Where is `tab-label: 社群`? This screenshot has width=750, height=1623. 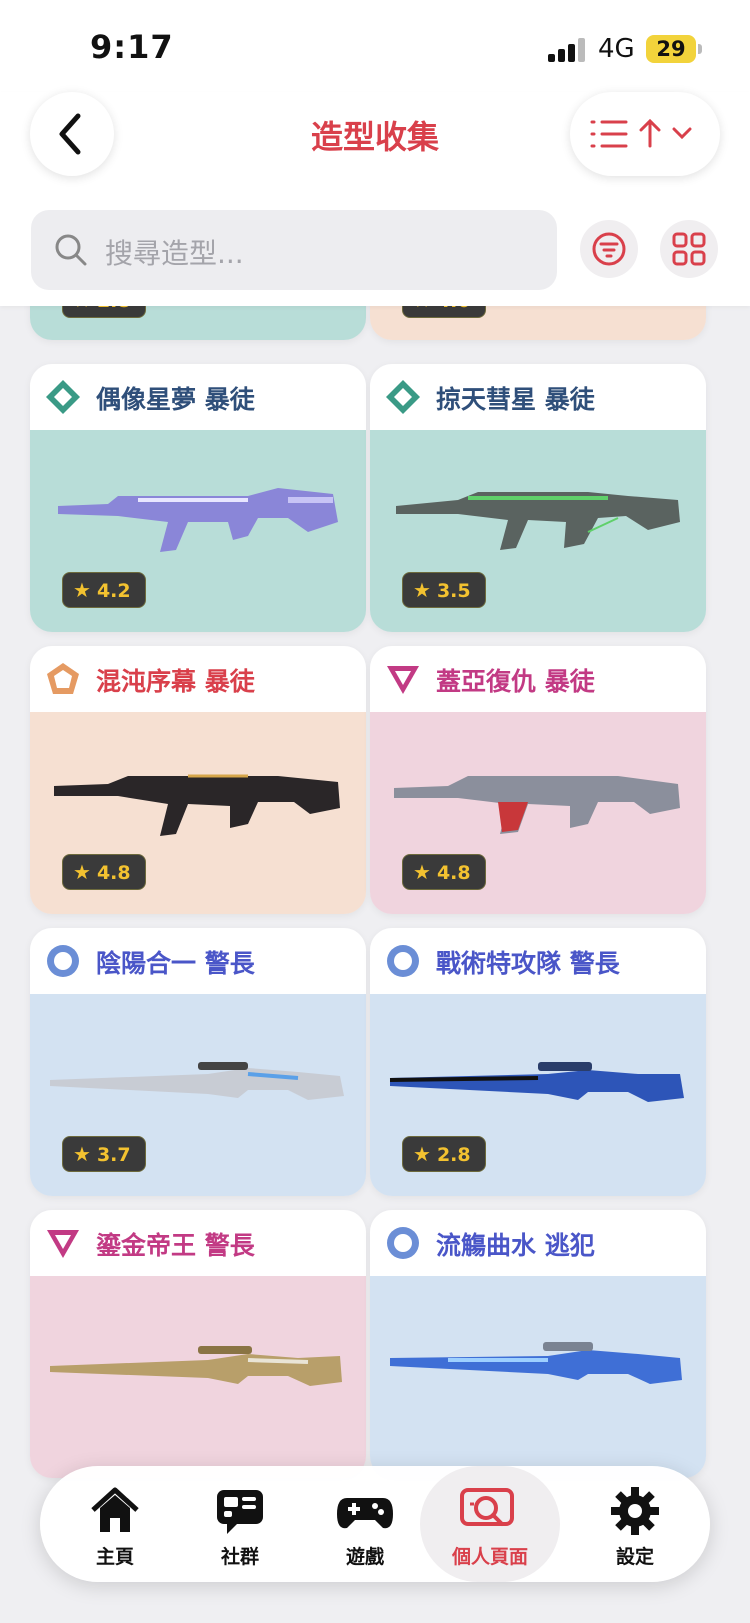
tab-label: 社群 is located at coordinates (239, 1557).